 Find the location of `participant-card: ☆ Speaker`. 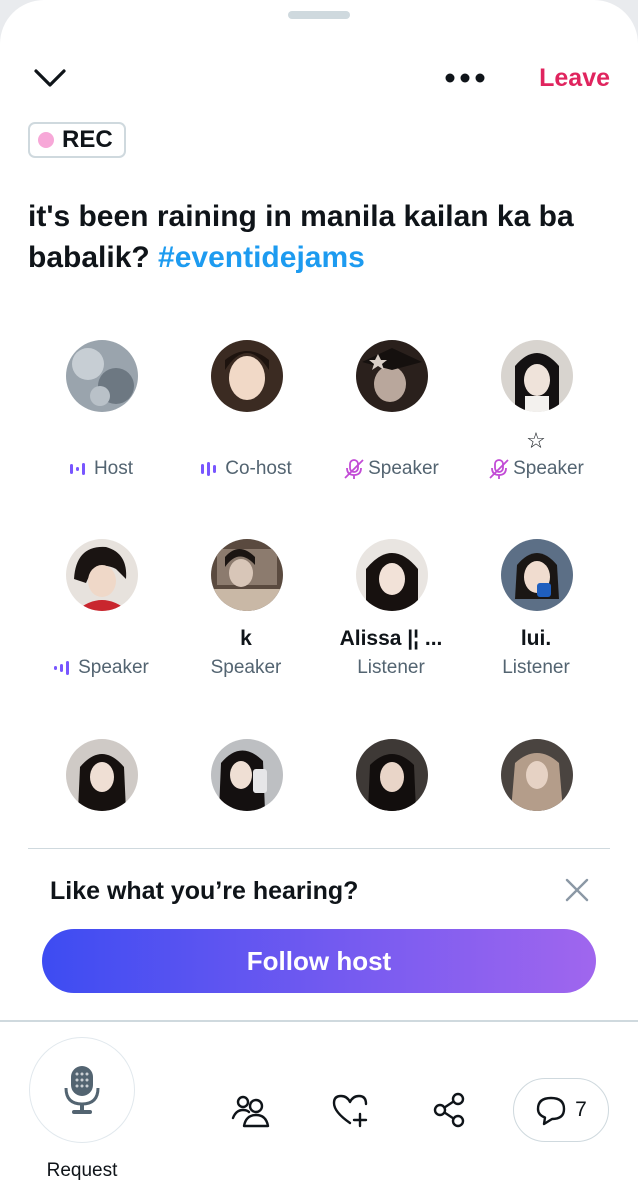

participant-card: ☆ Speaker is located at coordinates (536, 425).